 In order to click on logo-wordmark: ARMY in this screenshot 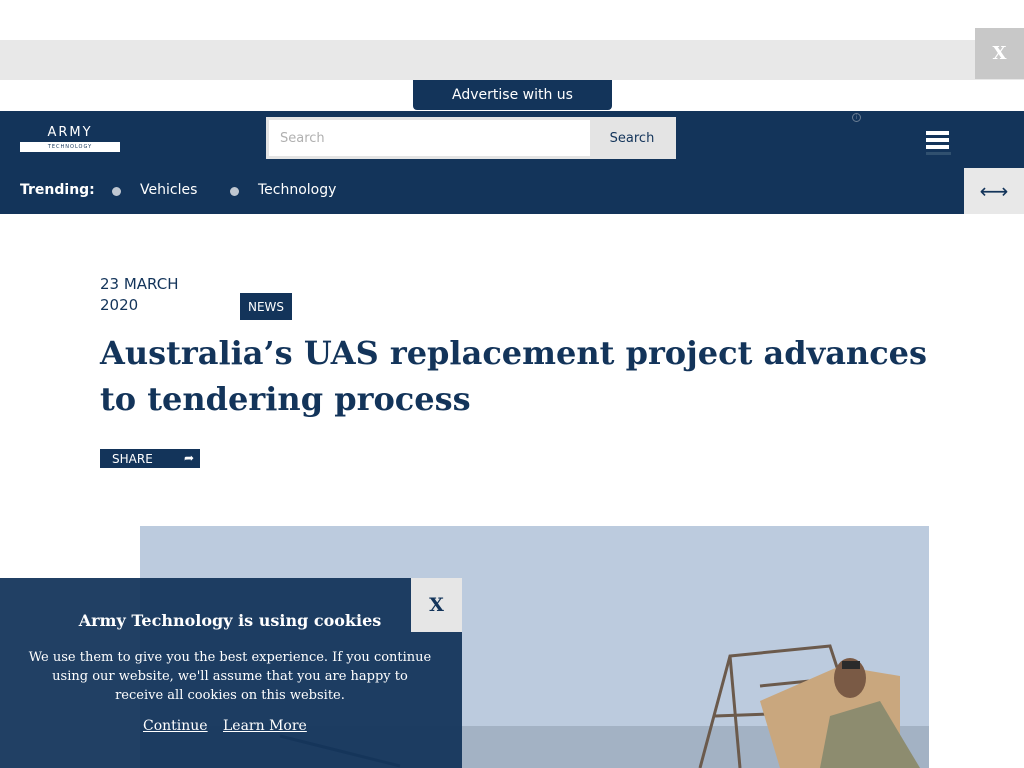, I will do `click(70, 132)`.